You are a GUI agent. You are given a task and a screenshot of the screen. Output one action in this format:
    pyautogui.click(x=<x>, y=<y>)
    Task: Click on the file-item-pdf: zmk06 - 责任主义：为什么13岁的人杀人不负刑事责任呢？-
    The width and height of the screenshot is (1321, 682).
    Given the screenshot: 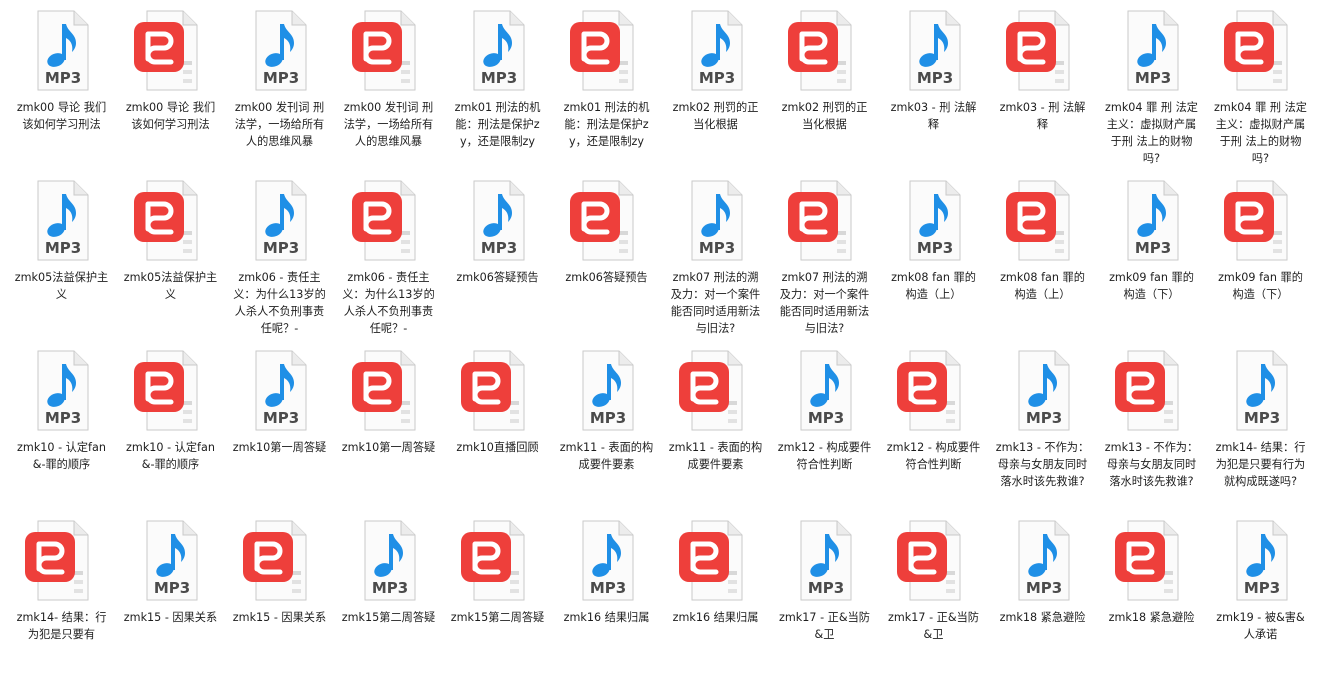 What is the action you would take?
    pyautogui.click(x=388, y=257)
    